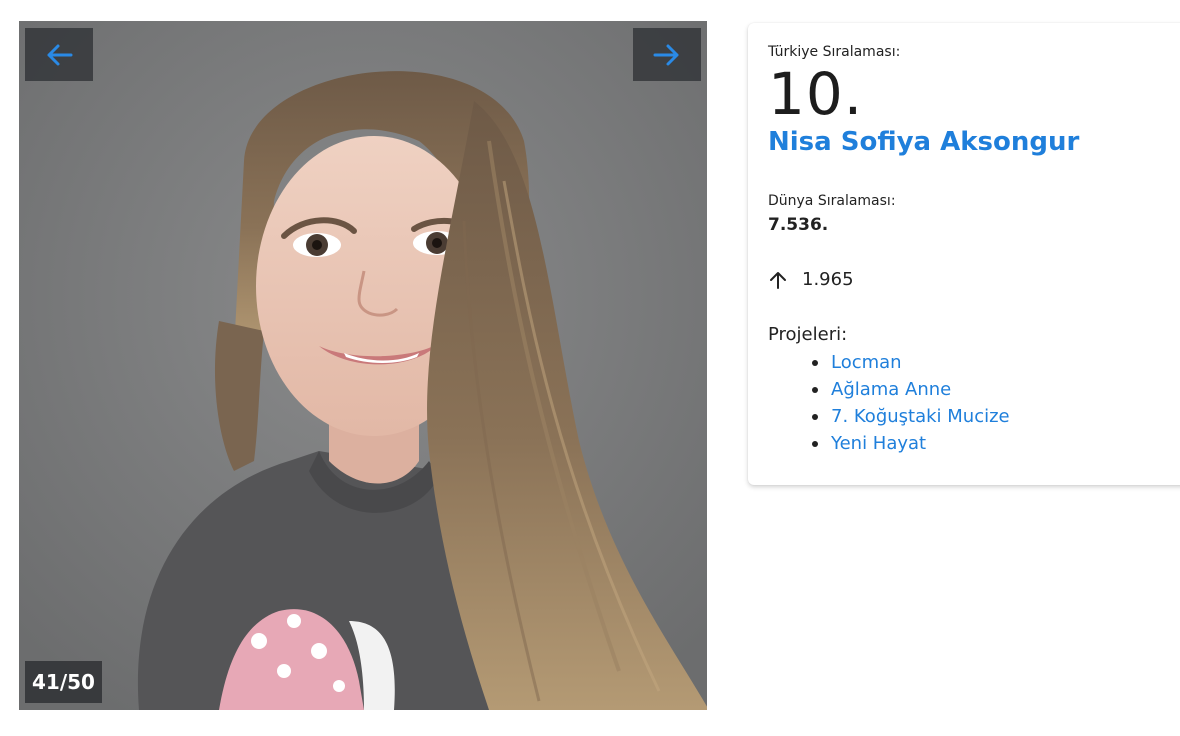 The image size is (1180, 736). I want to click on world-rank-label: Dünya Sıralaması:, so click(832, 201).